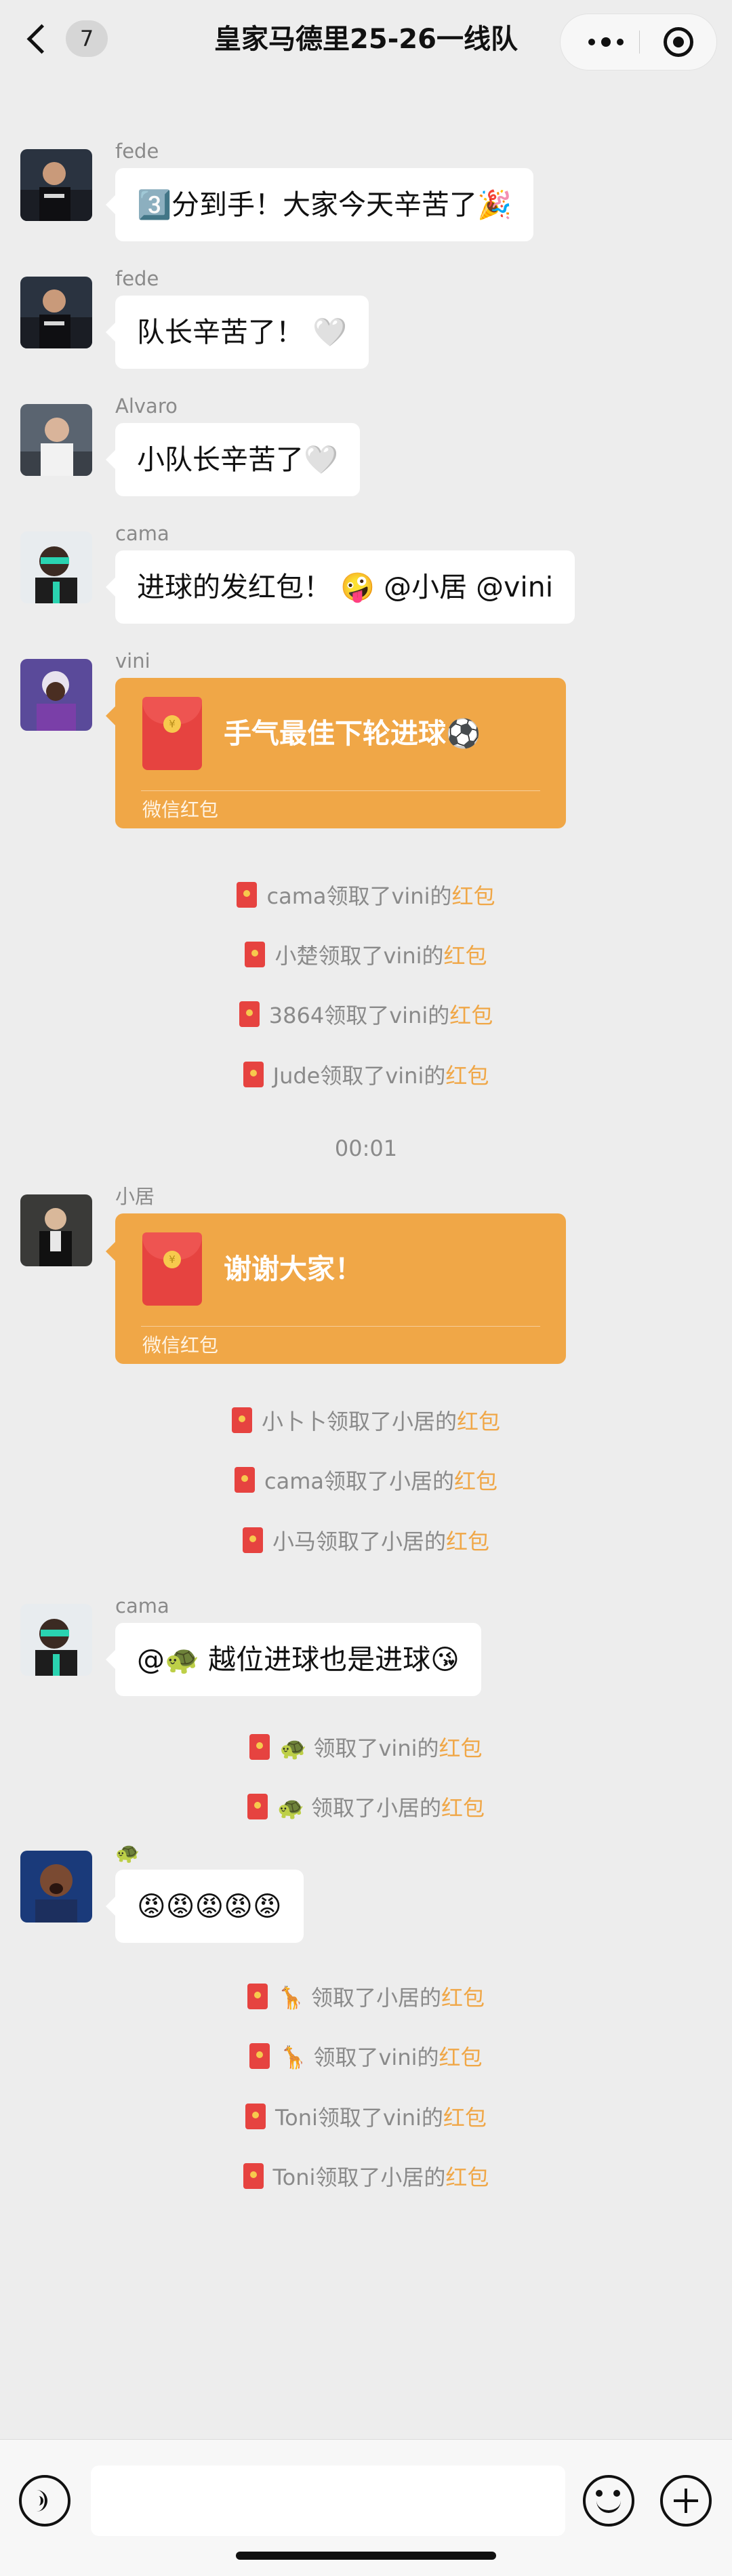 This screenshot has height=2576, width=732. Describe the element at coordinates (366, 1996) in the screenshot. I see `system-notice: 🦒 领取了小居的 红包` at that location.